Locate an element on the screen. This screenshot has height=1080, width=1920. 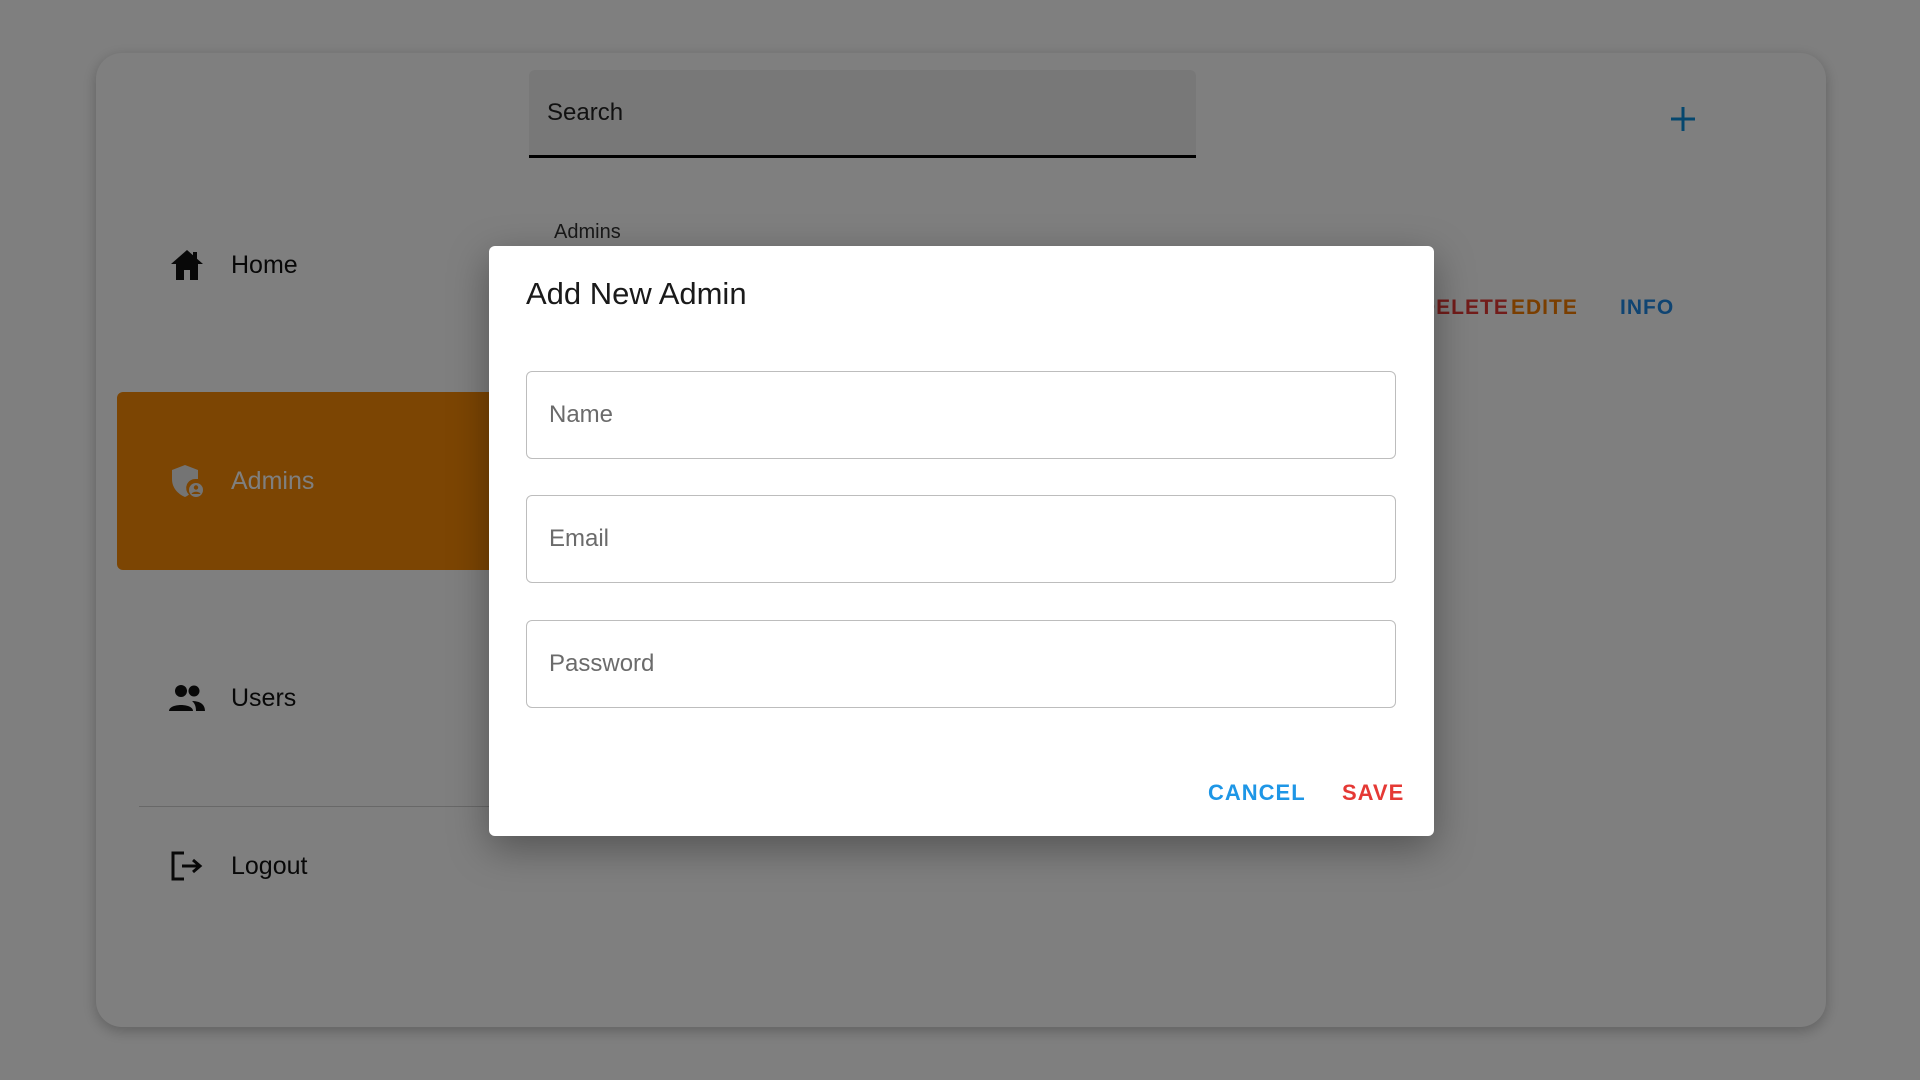
password-field is located at coordinates (961, 664).